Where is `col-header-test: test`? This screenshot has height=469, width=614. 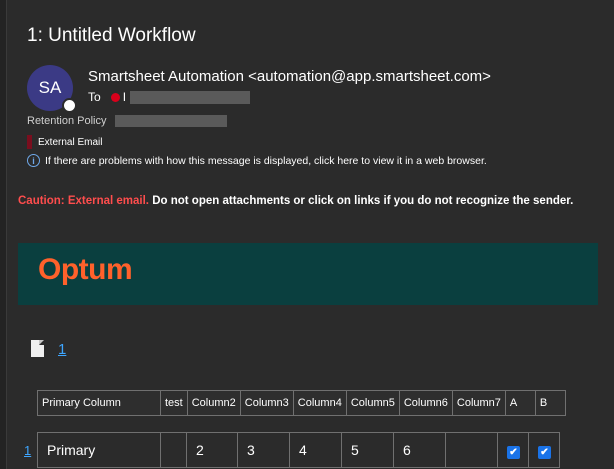
col-header-test: test is located at coordinates (174, 403).